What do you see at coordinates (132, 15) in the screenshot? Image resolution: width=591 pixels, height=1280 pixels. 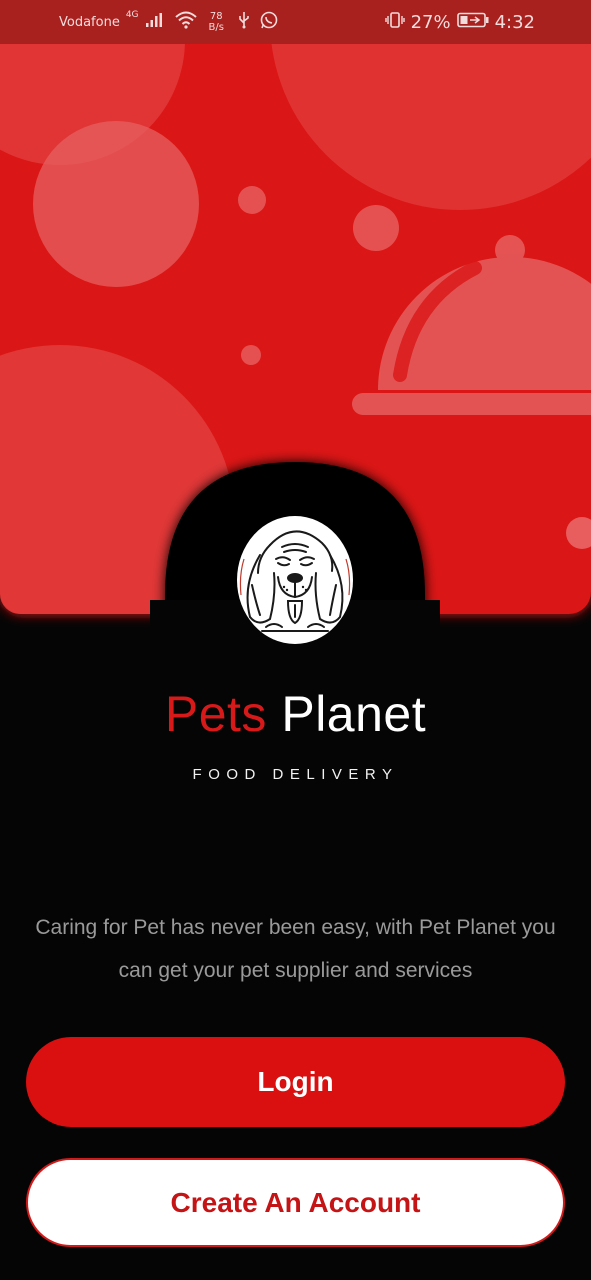 I see `network-type: 4G` at bounding box center [132, 15].